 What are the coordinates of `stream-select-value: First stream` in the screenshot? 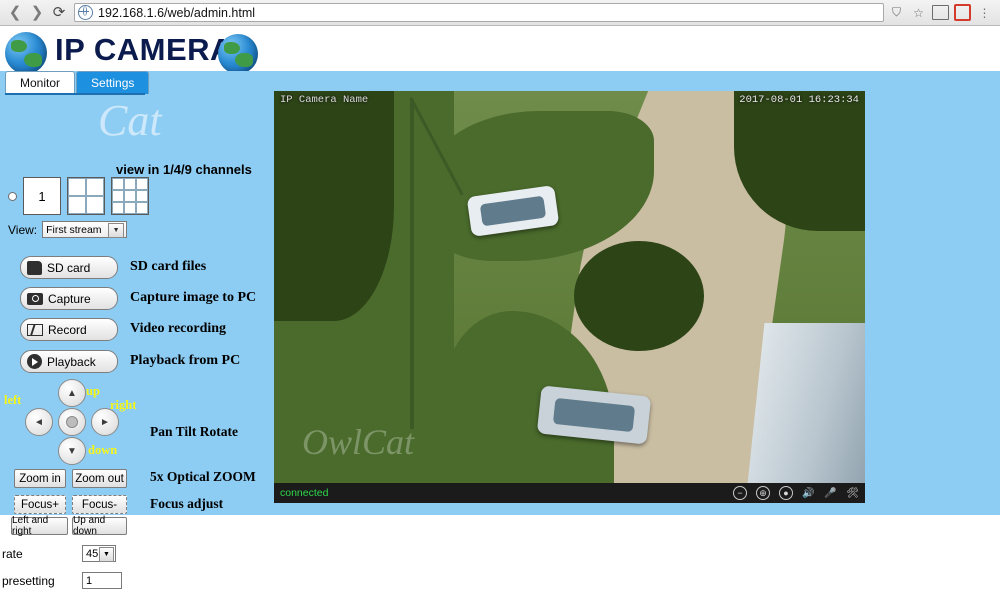 It's located at (74, 229).